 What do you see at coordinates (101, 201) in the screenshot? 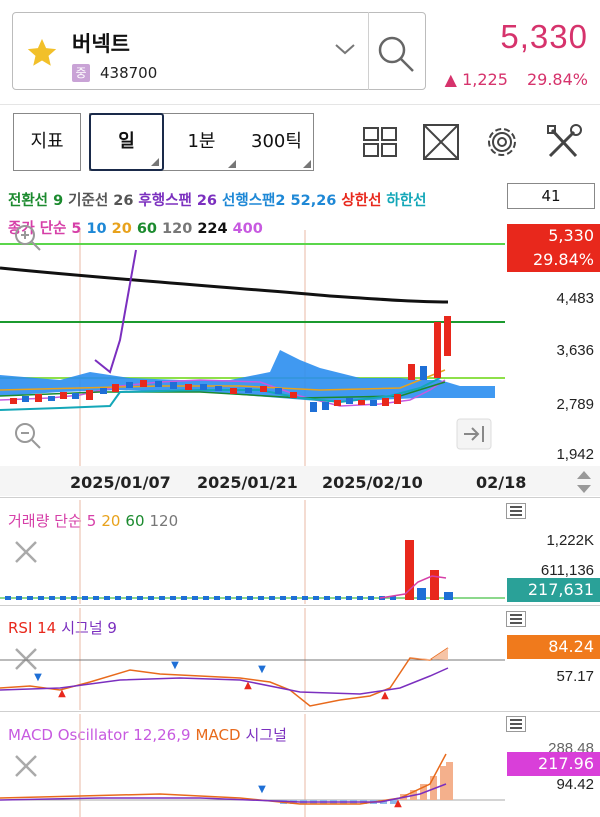
I see `legend-entry: 기준선 26` at bounding box center [101, 201].